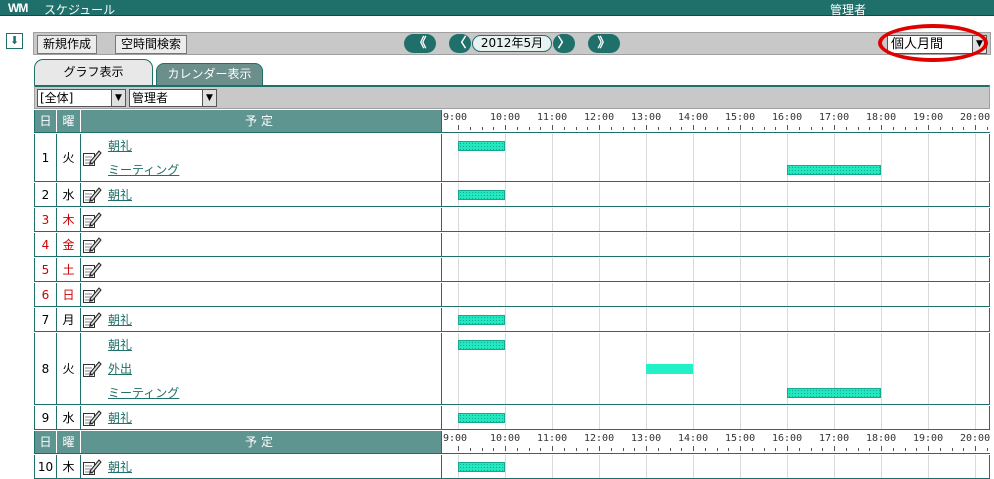 This screenshot has height=479, width=994. What do you see at coordinates (151, 44) in the screenshot?
I see `free-time-search-button: 空時間検索` at bounding box center [151, 44].